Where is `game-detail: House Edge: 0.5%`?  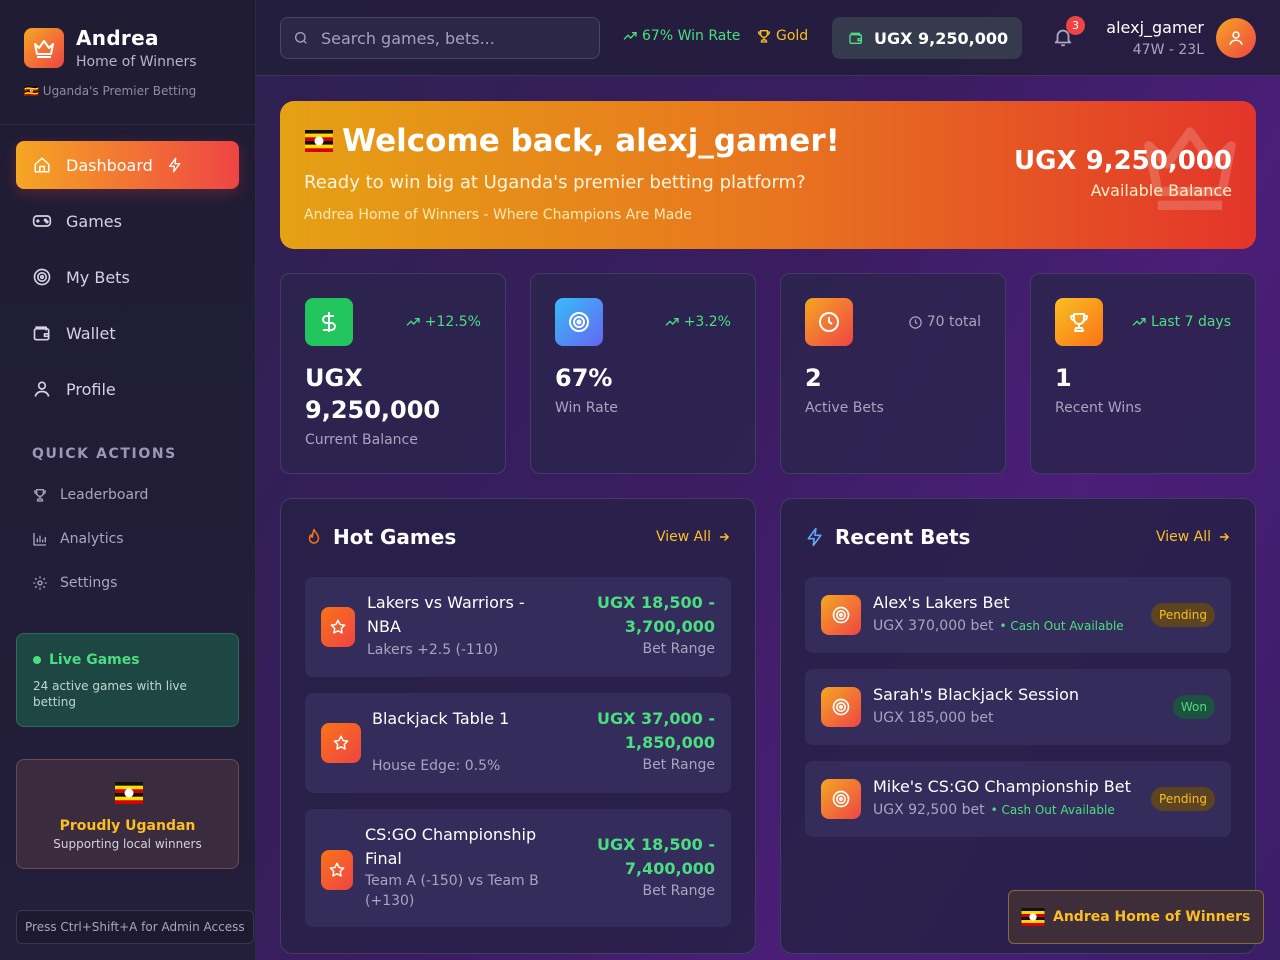 game-detail: House Edge: 0.5% is located at coordinates (436, 766).